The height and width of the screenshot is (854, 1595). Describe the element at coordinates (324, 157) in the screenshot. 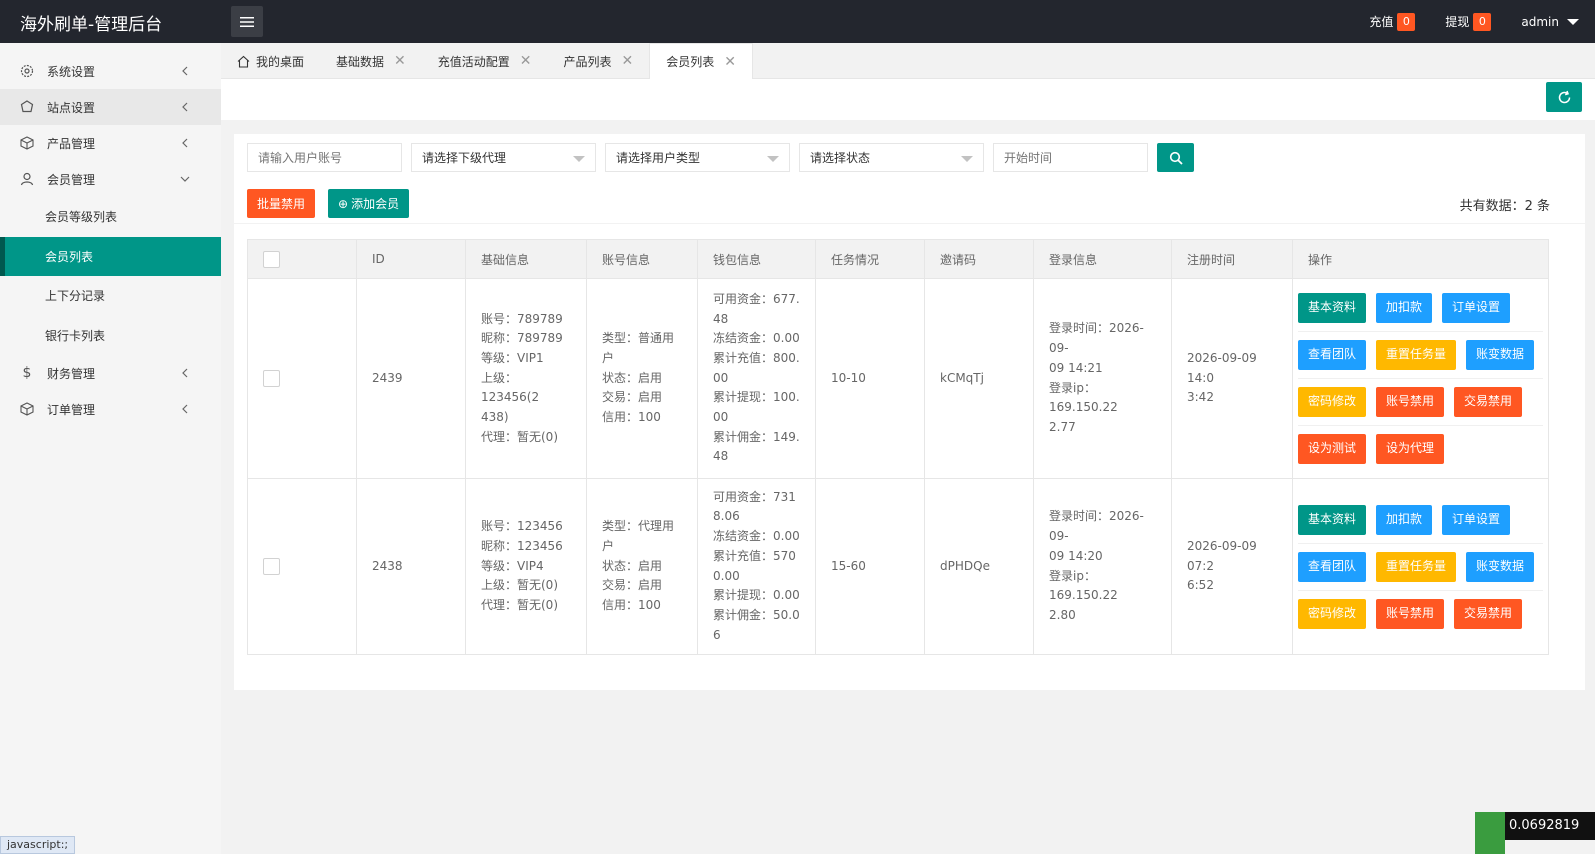

I see `account-search-input` at that location.